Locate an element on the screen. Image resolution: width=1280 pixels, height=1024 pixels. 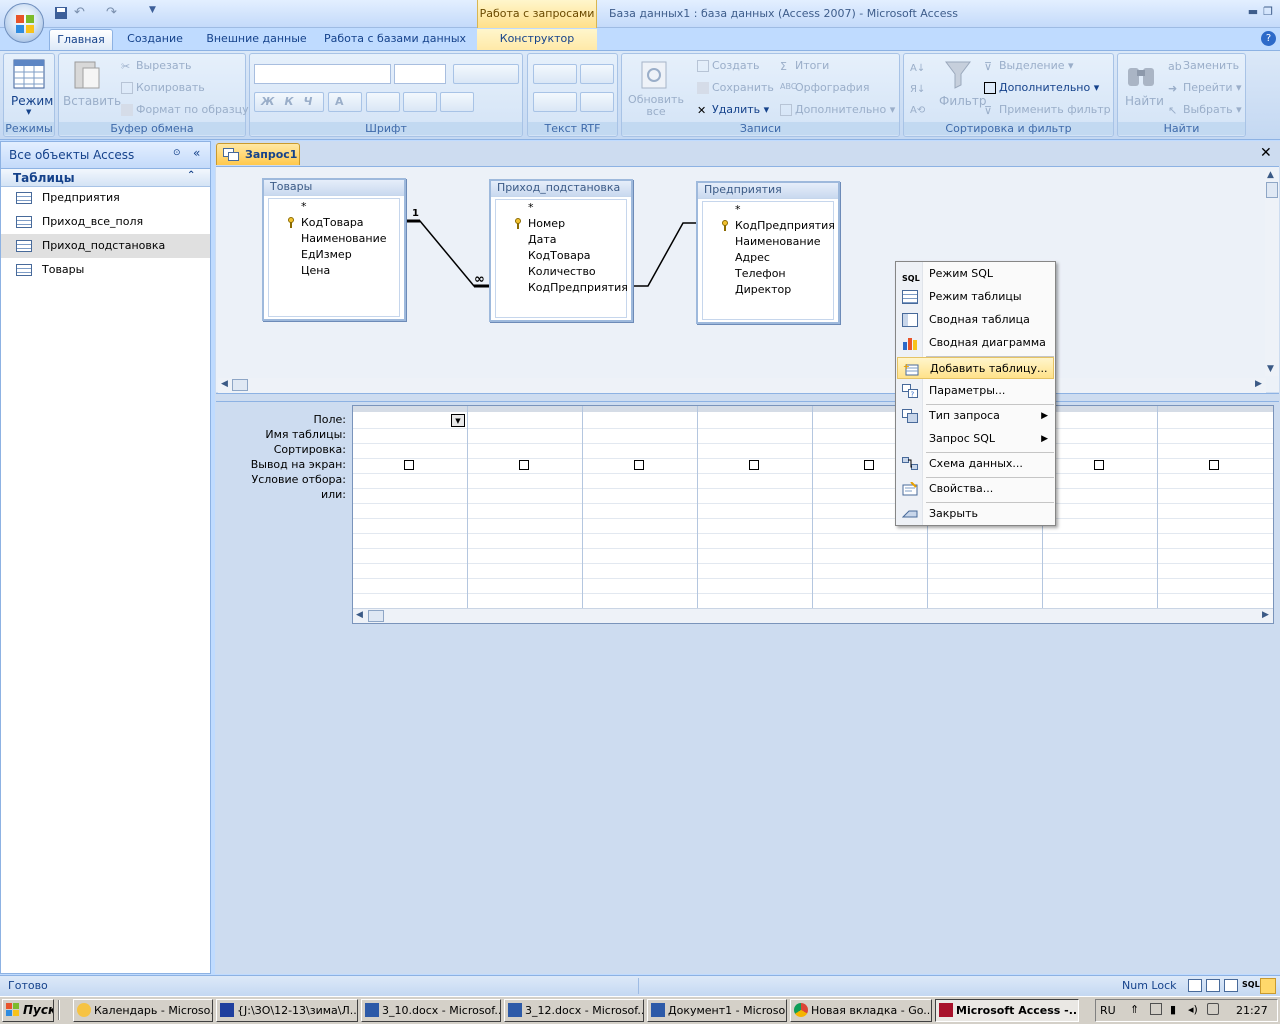
list-buttons is located at coordinates (555, 102).